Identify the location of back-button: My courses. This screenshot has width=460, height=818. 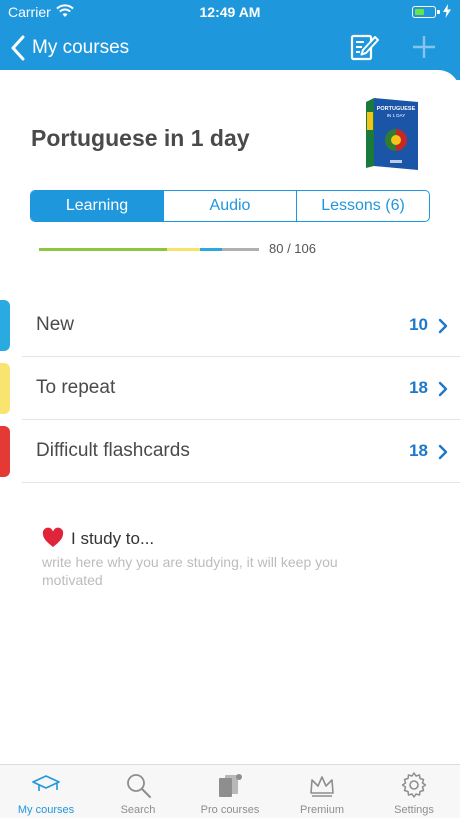
(69, 48).